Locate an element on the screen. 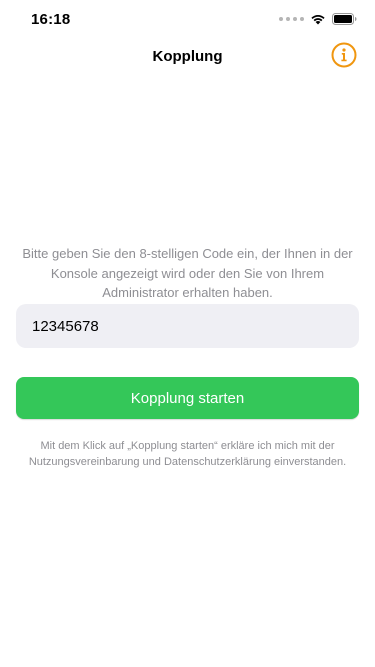 The image size is (375, 667). start-pairing-button: Kopplung starten is located at coordinates (187, 398).